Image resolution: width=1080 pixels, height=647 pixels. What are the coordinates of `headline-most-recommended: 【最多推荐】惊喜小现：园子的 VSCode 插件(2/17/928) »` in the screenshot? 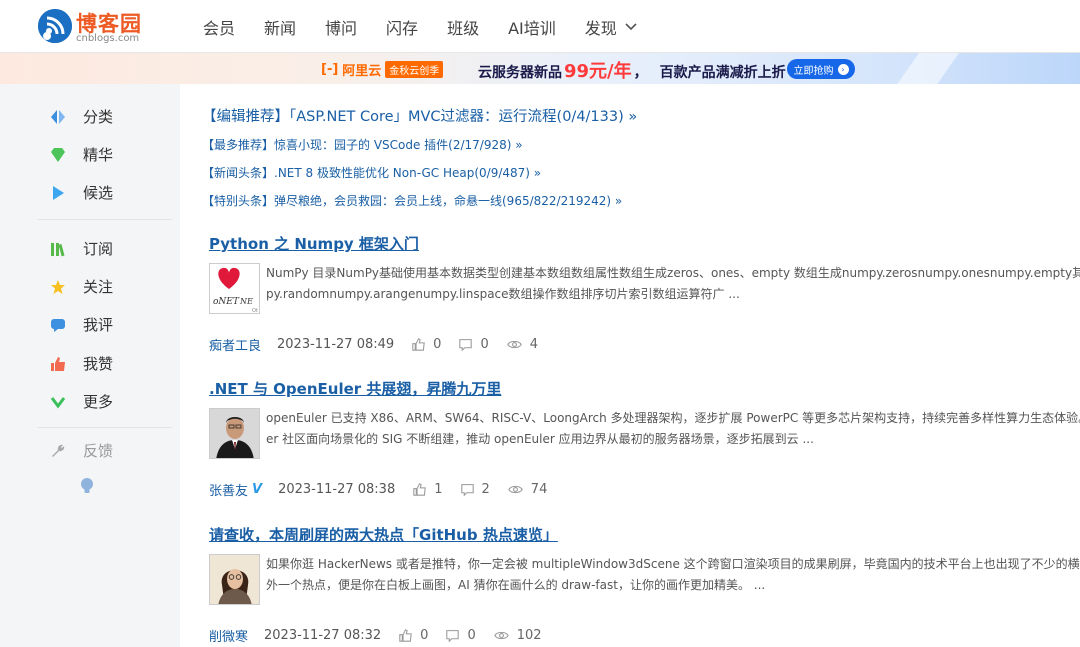 It's located at (362, 144).